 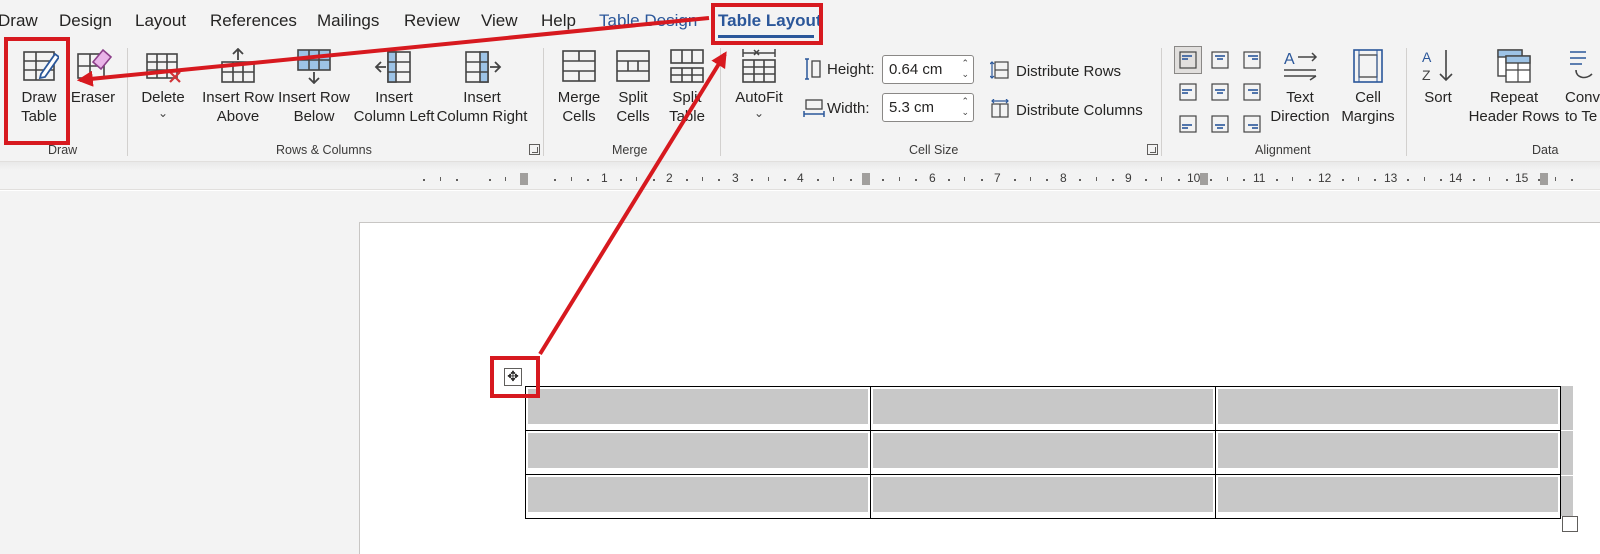 I want to click on insert-column-left-icon, so click(x=392, y=67).